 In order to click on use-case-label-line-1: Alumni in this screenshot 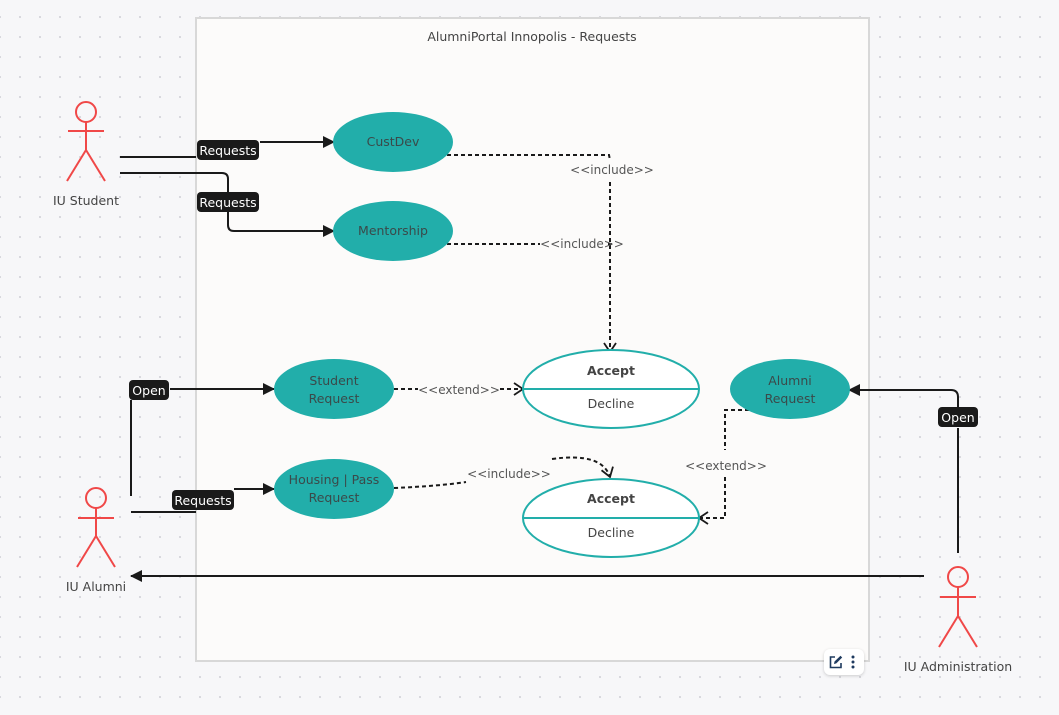, I will do `click(790, 380)`.